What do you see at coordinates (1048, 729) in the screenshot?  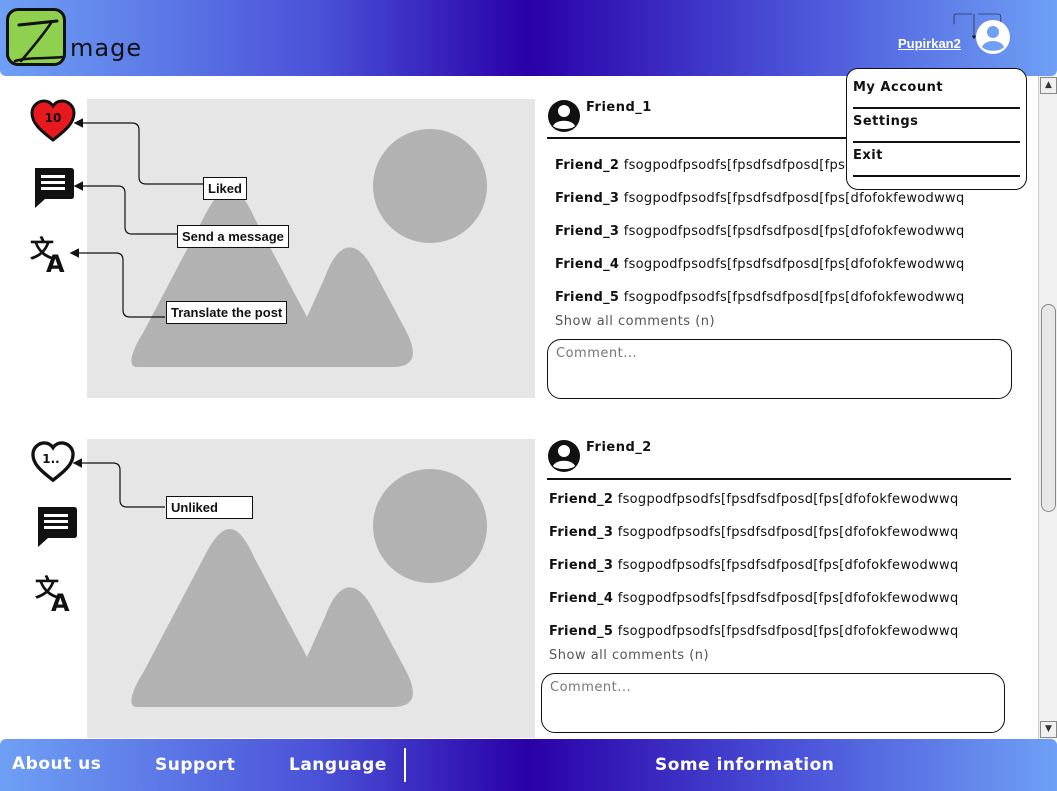 I see `scroll-down-icon: ▼` at bounding box center [1048, 729].